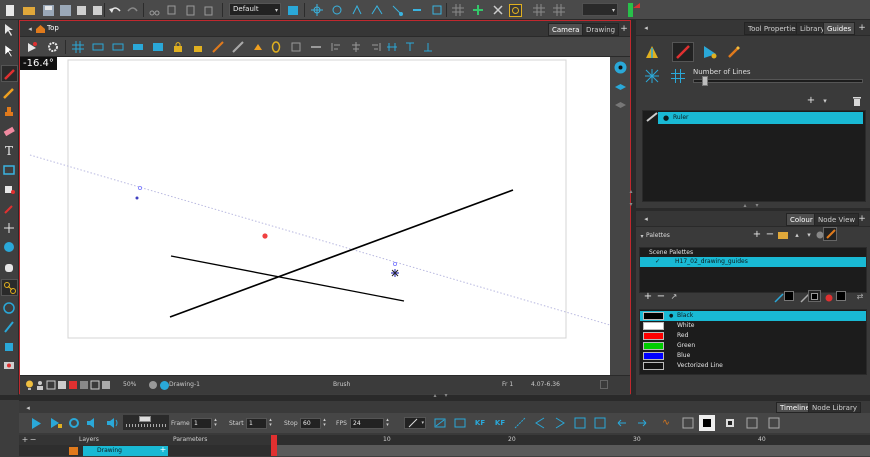 The width and height of the screenshot is (870, 457). What do you see at coordinates (97, 10) in the screenshot?
I see `export-icon` at bounding box center [97, 10].